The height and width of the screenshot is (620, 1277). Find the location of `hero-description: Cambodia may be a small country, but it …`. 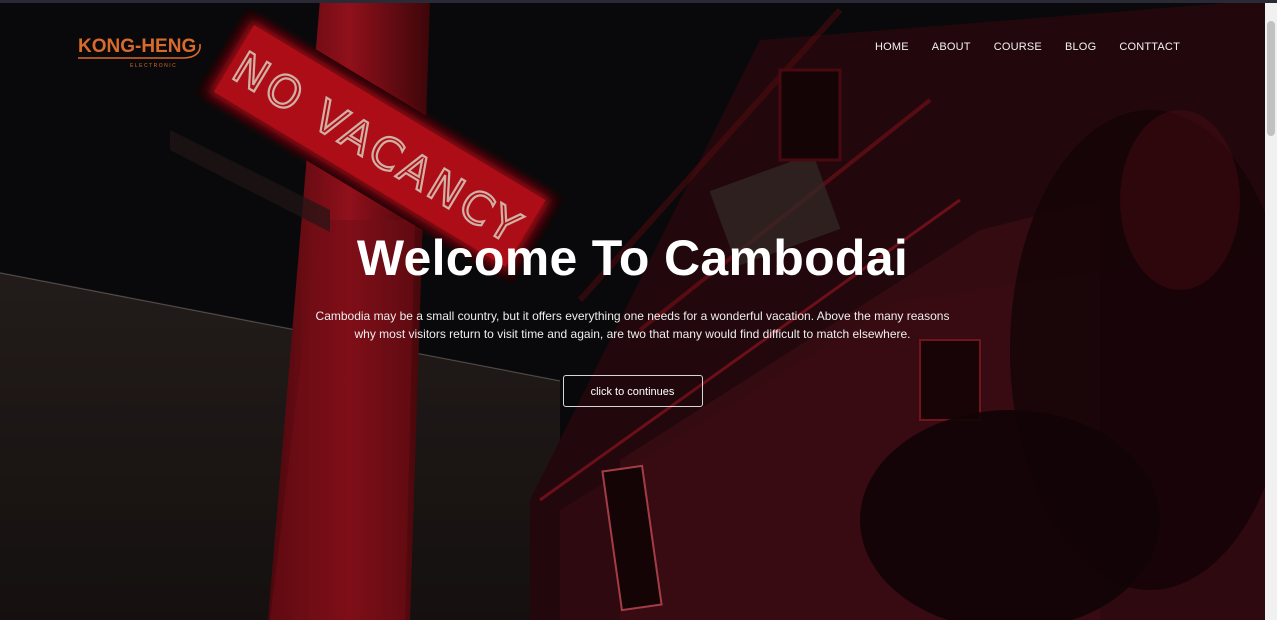

hero-description: Cambodia may be a small country, but it … is located at coordinates (632, 325).